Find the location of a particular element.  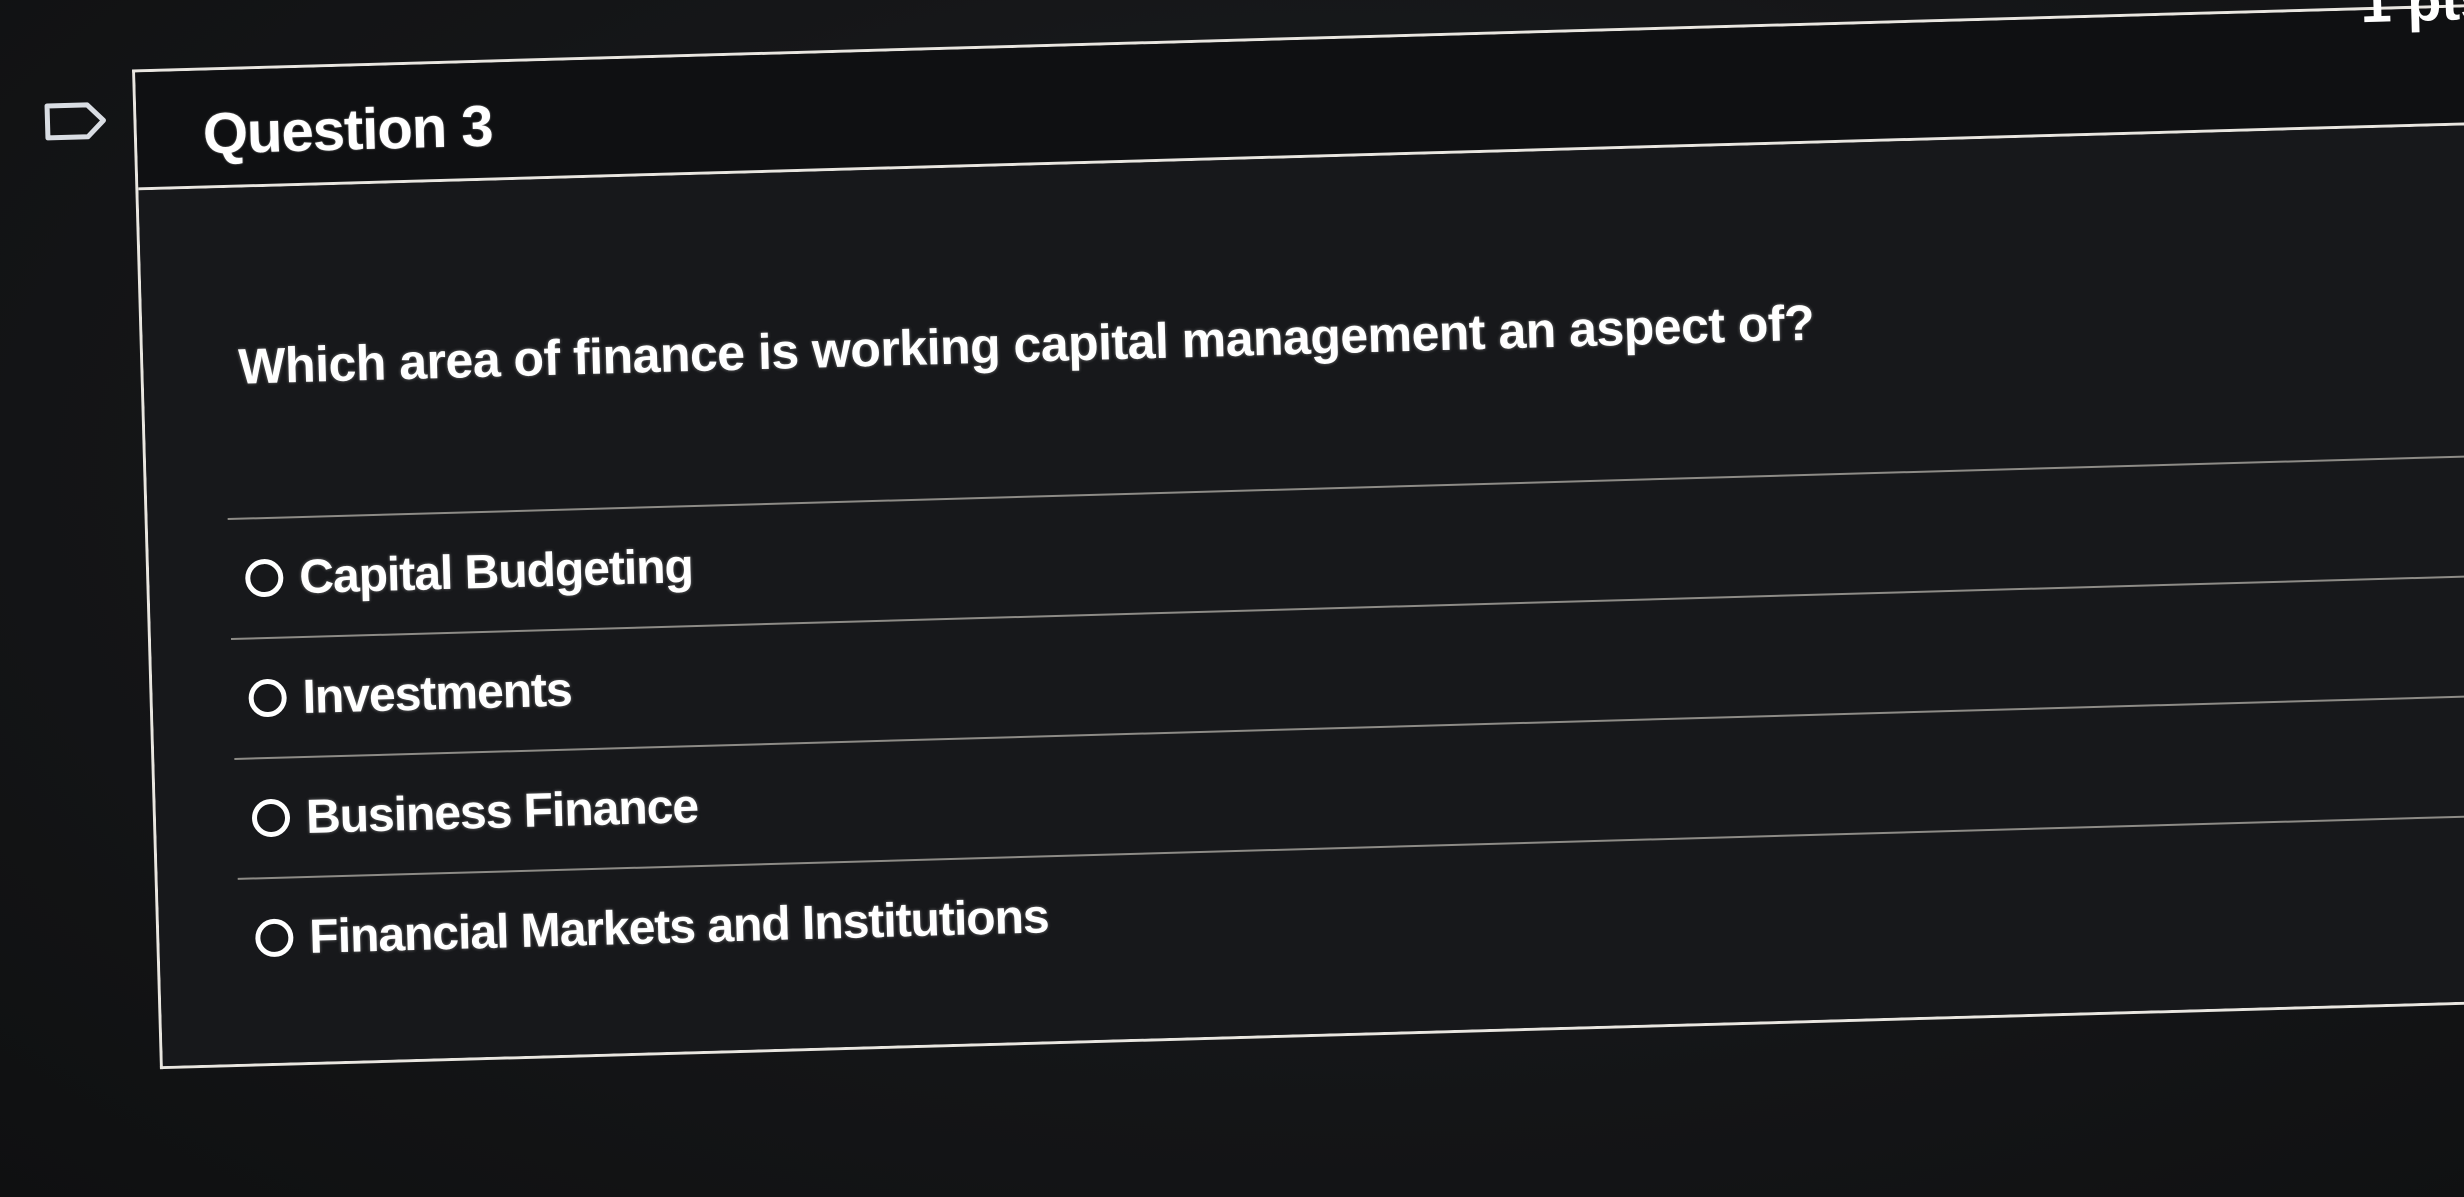

answer-label: Capital Budgeting is located at coordinates (496, 572).